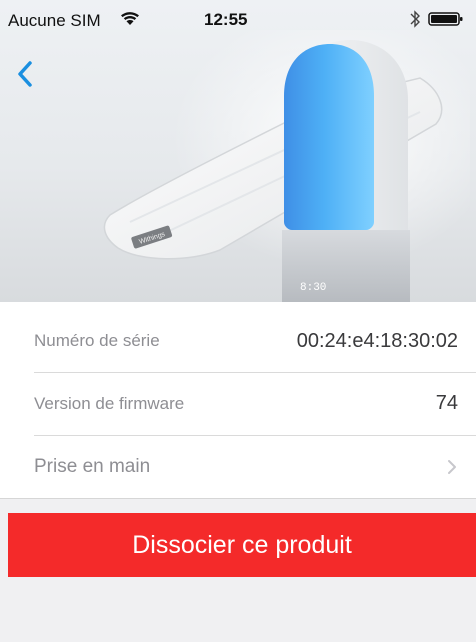  I want to click on chevron-left-icon, so click(25, 74).